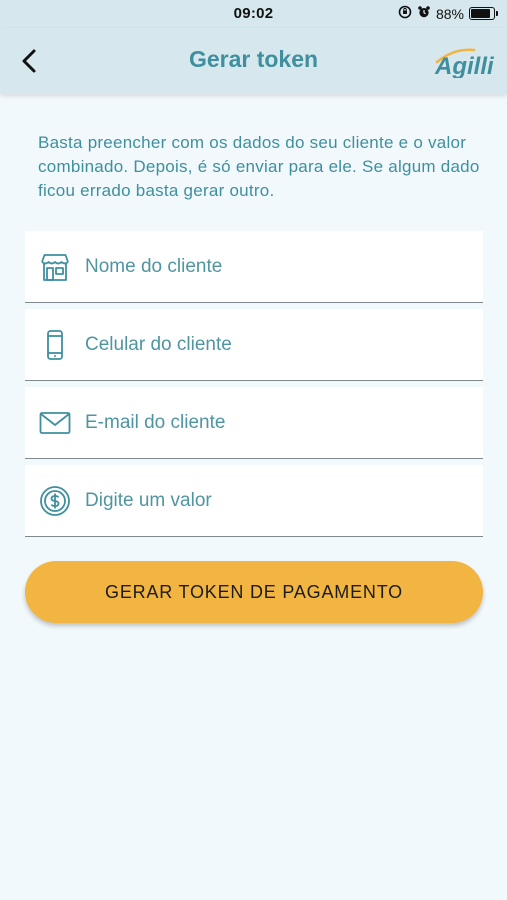 Image resolution: width=507 pixels, height=900 pixels. I want to click on brand-name: Agilli, so click(464, 65).